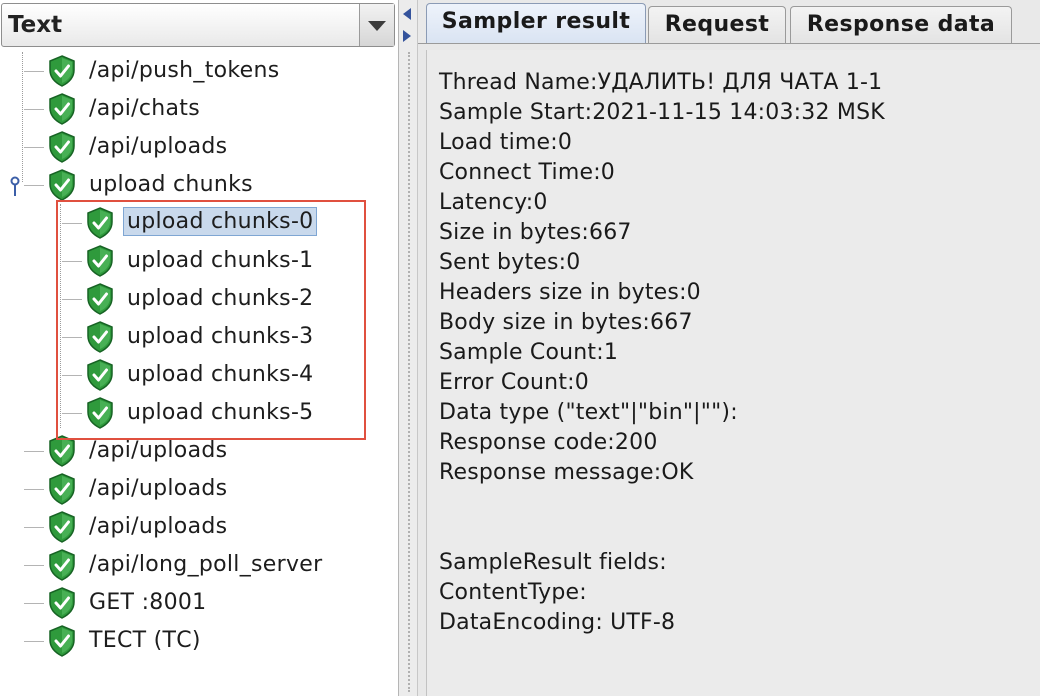  Describe the element at coordinates (661, 82) in the screenshot. I see `result-line-thread-name: Thread Name:УДАЛИТЬ! ДЛЯ ЧАТА 1-1` at that location.